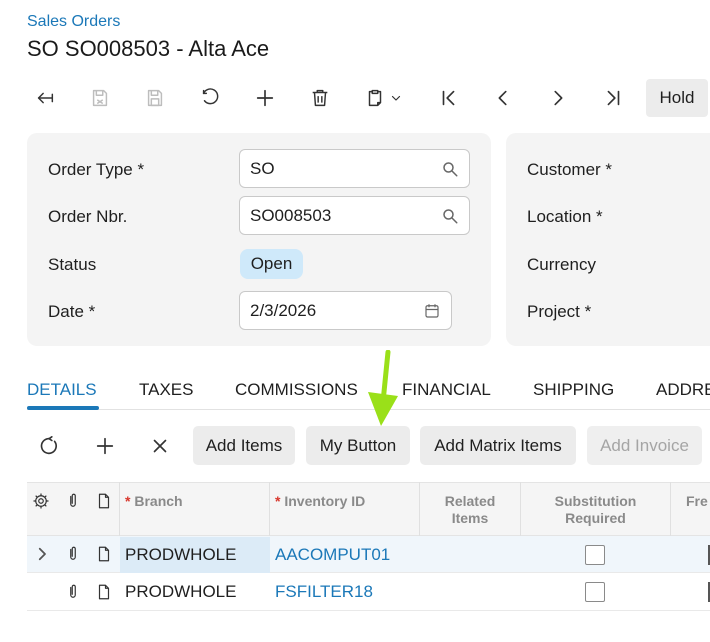  Describe the element at coordinates (73, 22) in the screenshot. I see `breadcrumb: Sales Orders` at that location.